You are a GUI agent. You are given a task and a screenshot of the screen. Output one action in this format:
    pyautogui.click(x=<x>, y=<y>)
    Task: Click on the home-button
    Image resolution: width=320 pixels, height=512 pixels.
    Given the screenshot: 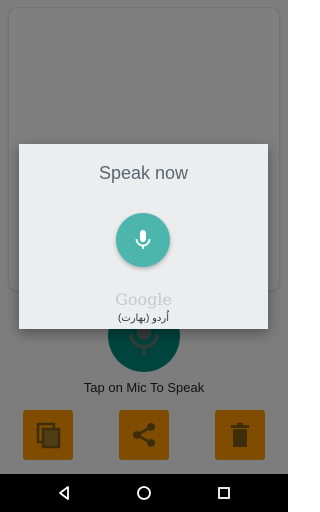 What is the action you would take?
    pyautogui.click(x=144, y=493)
    